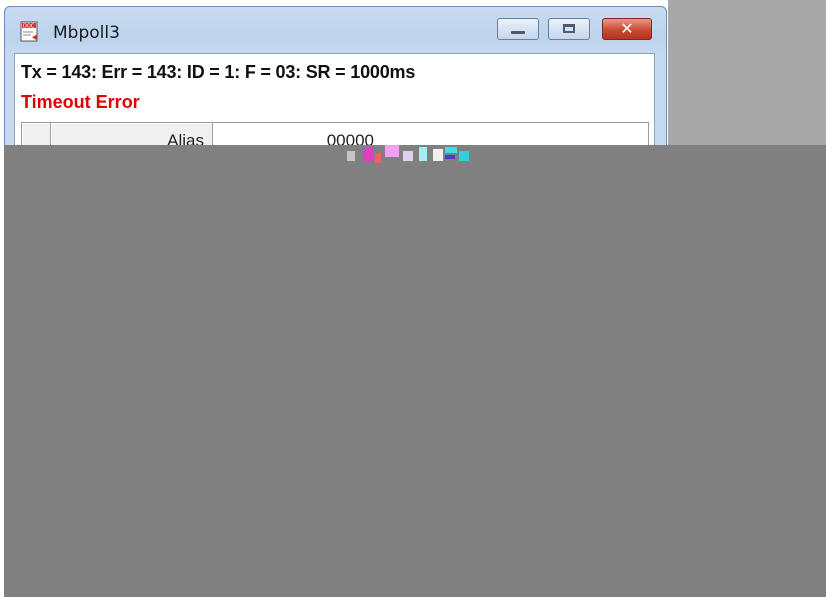  What do you see at coordinates (518, 32) in the screenshot?
I see `minimize-icon` at bounding box center [518, 32].